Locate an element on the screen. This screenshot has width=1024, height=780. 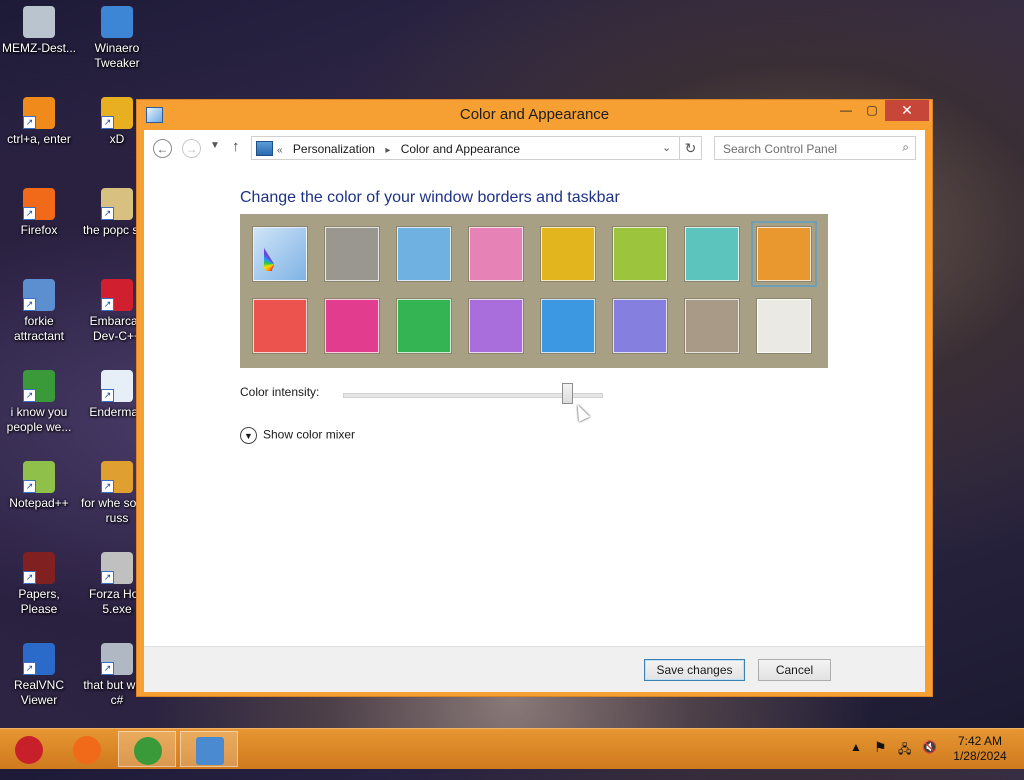
desktop-icon: ↗ Notepad++ is located at coordinates (39, 486).